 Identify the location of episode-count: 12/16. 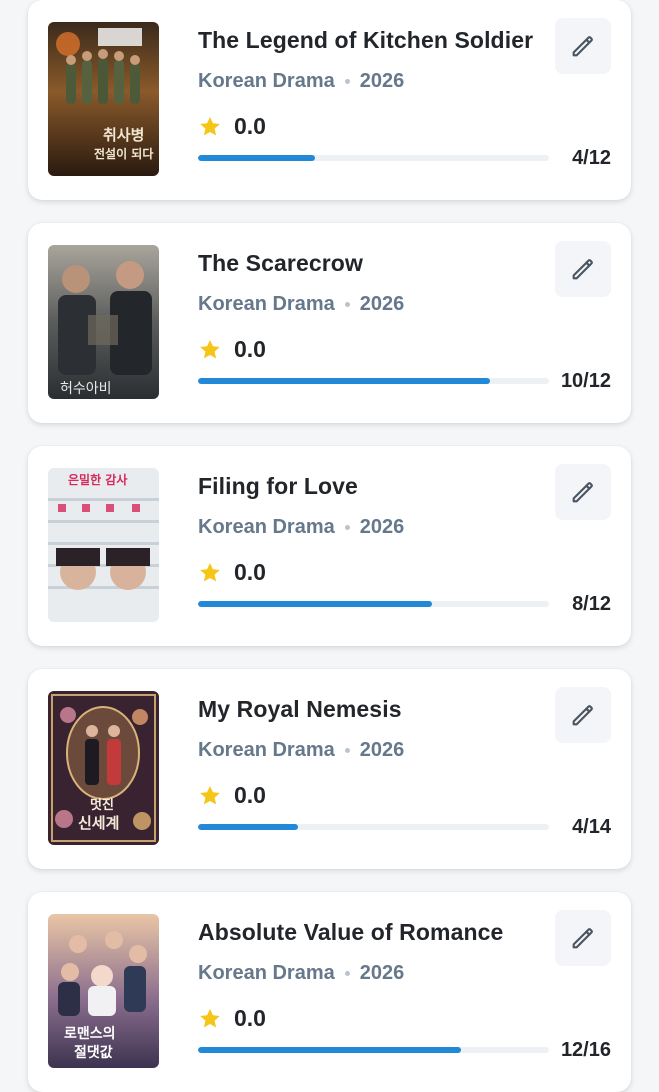
(585, 1050).